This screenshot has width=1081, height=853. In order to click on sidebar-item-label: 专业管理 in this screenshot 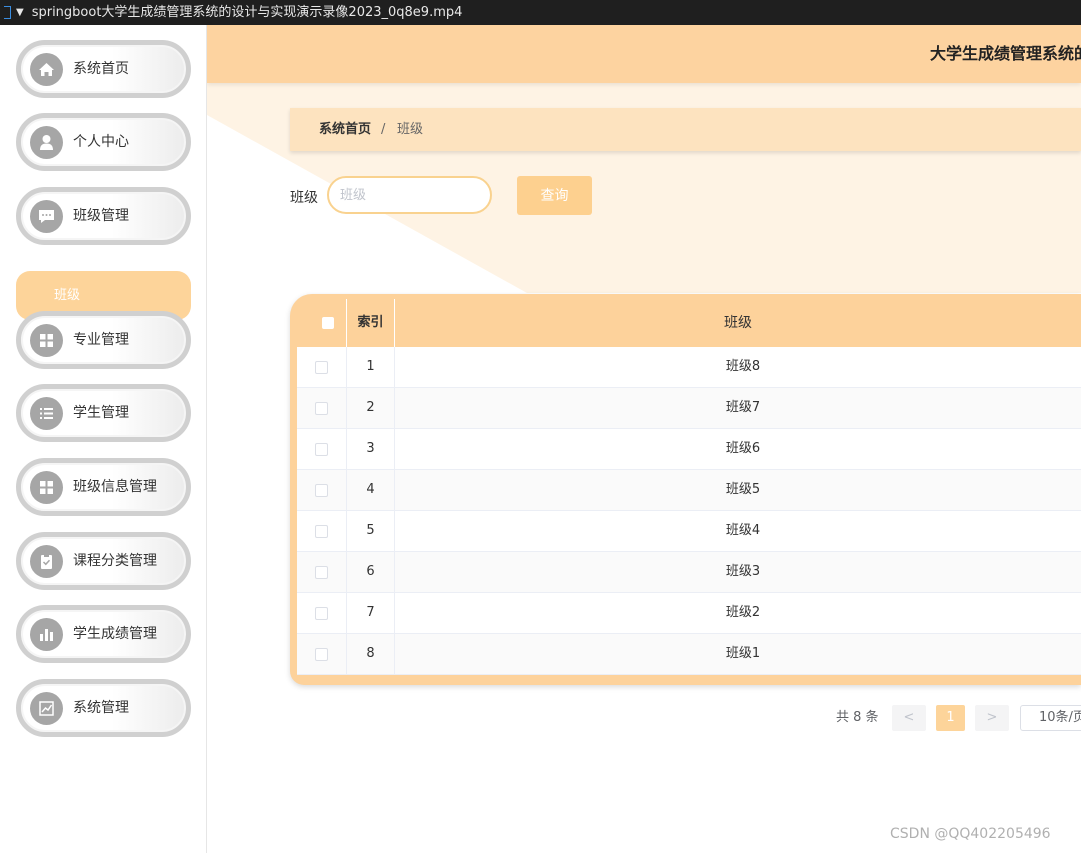, I will do `click(101, 340)`.